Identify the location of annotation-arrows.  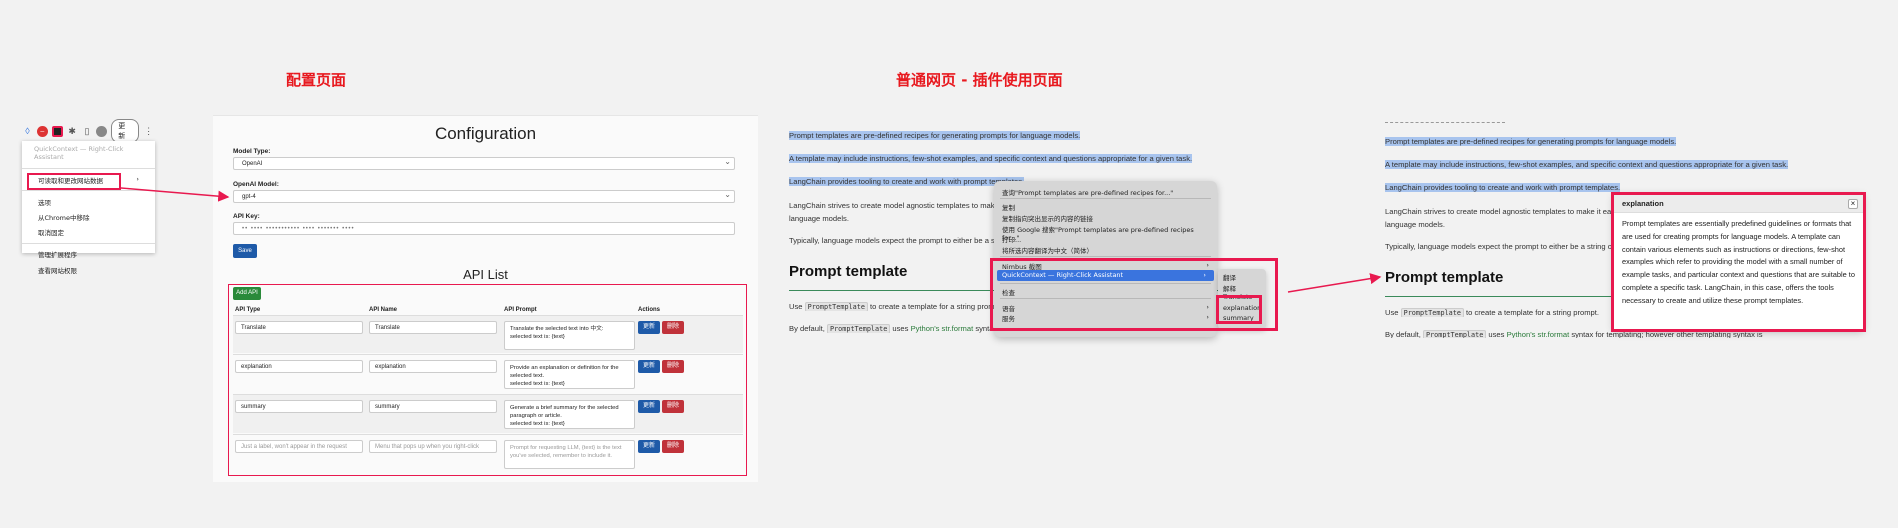
(751, 240).